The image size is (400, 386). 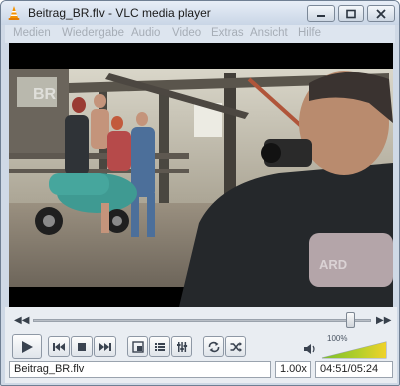 I want to click on close-icon, so click(x=381, y=13).